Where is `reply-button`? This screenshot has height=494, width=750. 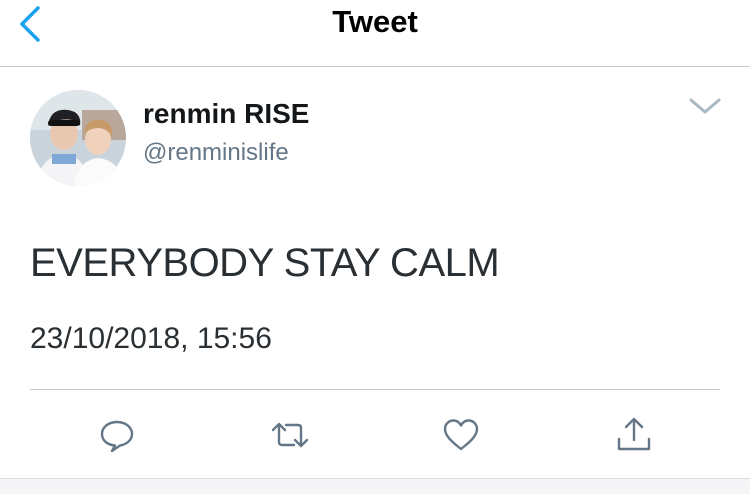
reply-button is located at coordinates (117, 435).